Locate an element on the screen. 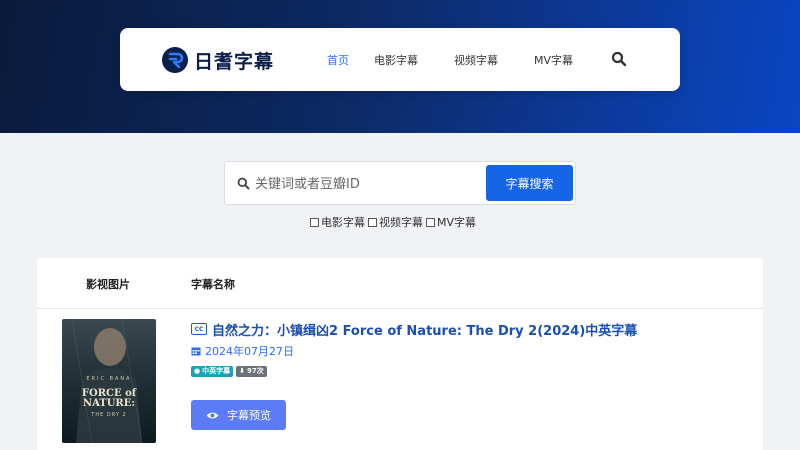  eye-icon is located at coordinates (212, 415).